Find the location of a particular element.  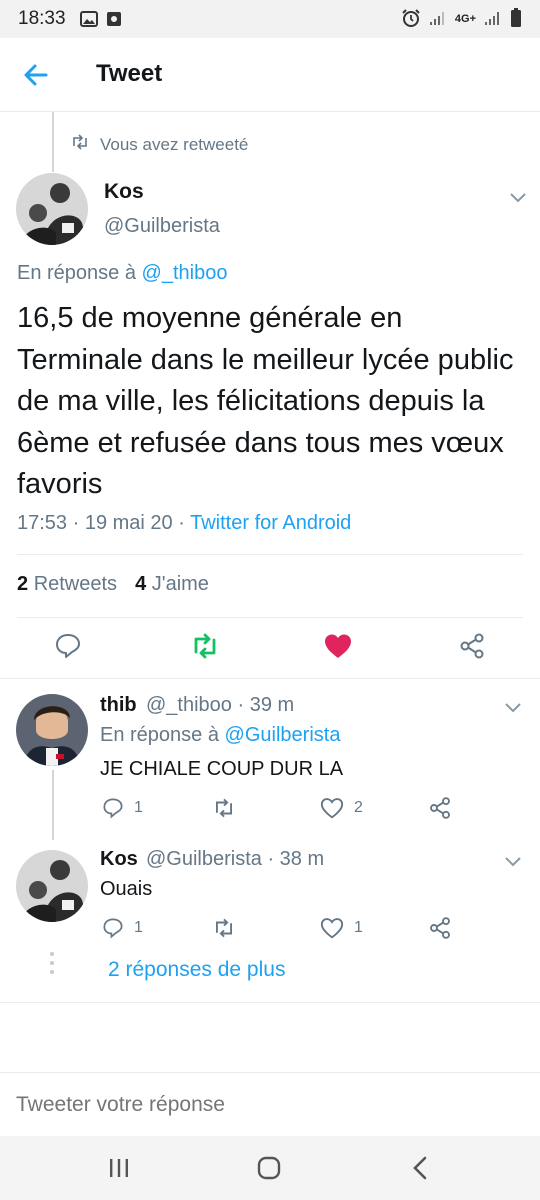

signal-icon is located at coordinates (438, 19).